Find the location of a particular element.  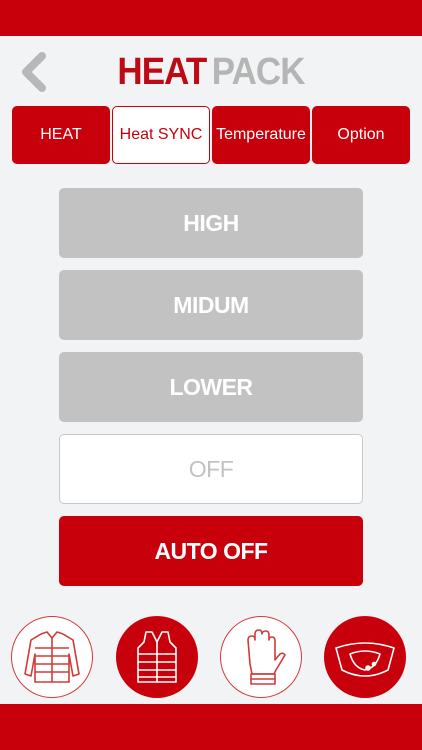

jacket-button is located at coordinates (52, 657).